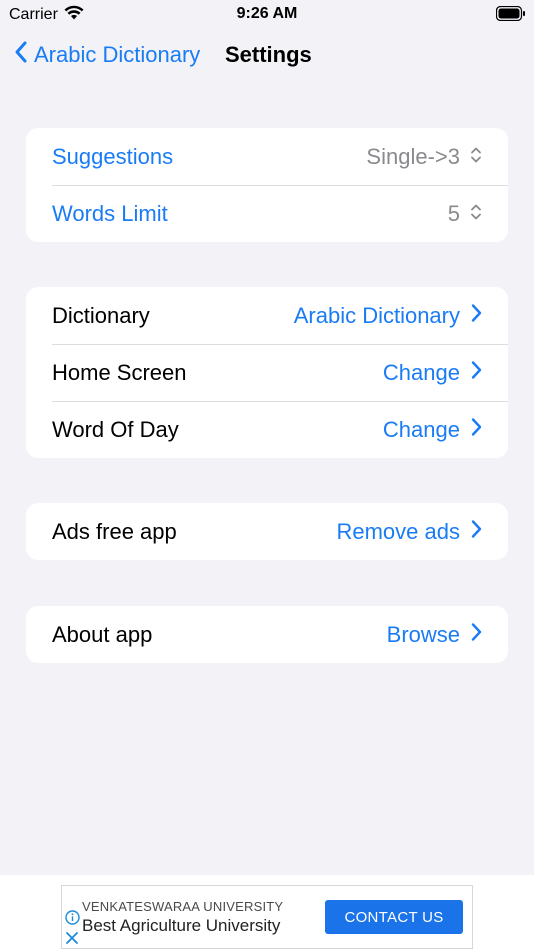 This screenshot has height=950, width=534. Describe the element at coordinates (267, 213) in the screenshot. I see `words-limit-row: Words Limit 5` at that location.